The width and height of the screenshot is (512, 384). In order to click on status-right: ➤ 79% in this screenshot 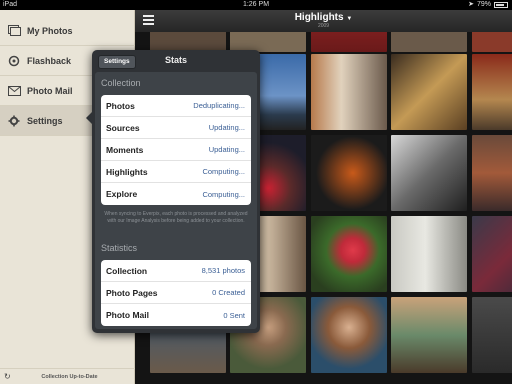, I will do `click(488, 5)`.